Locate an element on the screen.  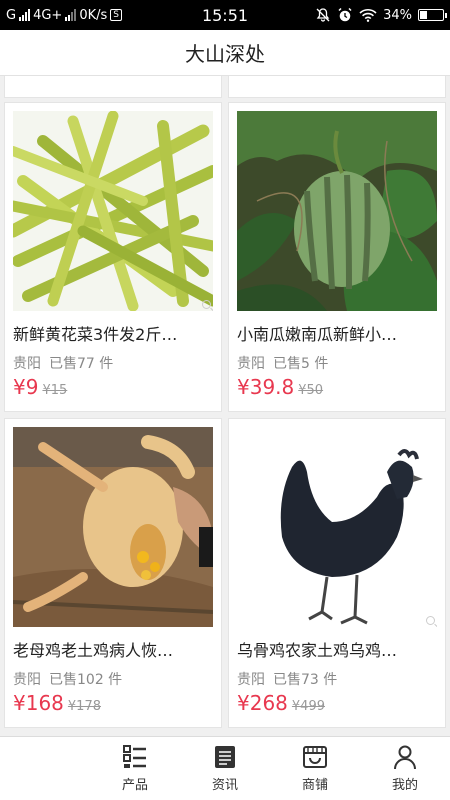
mute-icon is located at coordinates (323, 15).